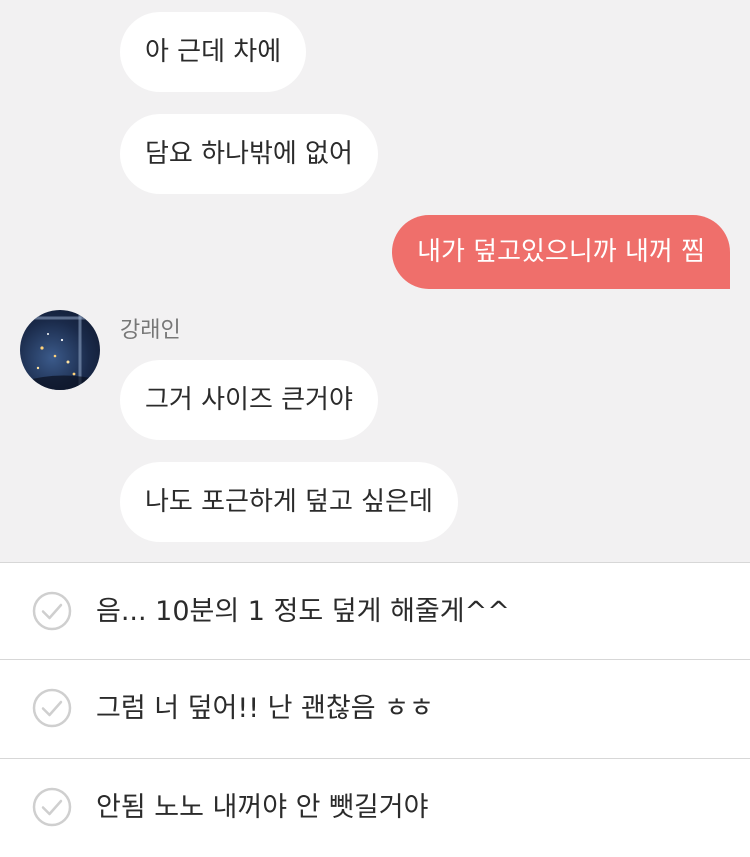  Describe the element at coordinates (249, 400) in the screenshot. I see `message-bubble-incoming: 그거 사이즈 큰거야` at that location.